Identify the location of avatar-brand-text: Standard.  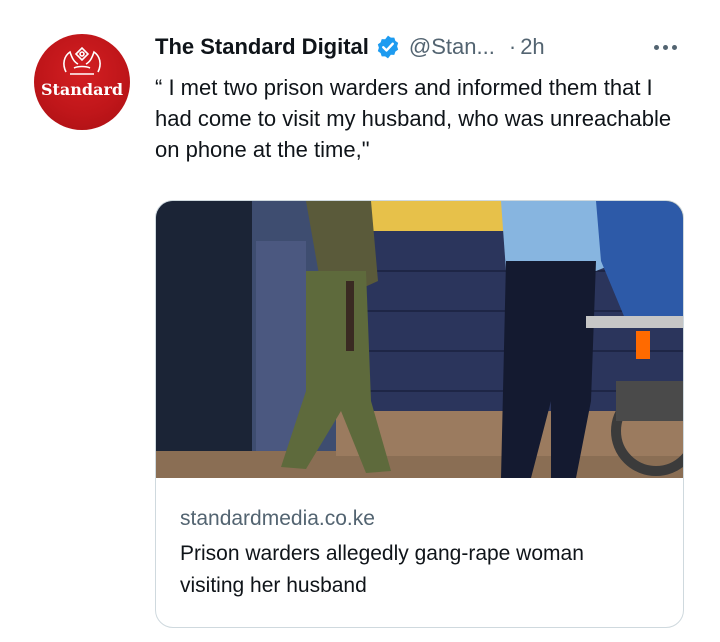
(82, 89).